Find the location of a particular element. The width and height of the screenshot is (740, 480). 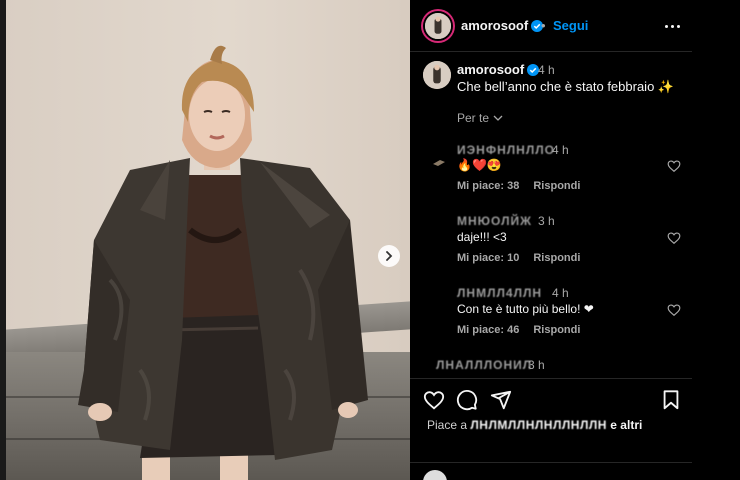

likes-blurred-users: ЛНЛМЛЛНЛНЛЛНЛЛН is located at coordinates (538, 425).